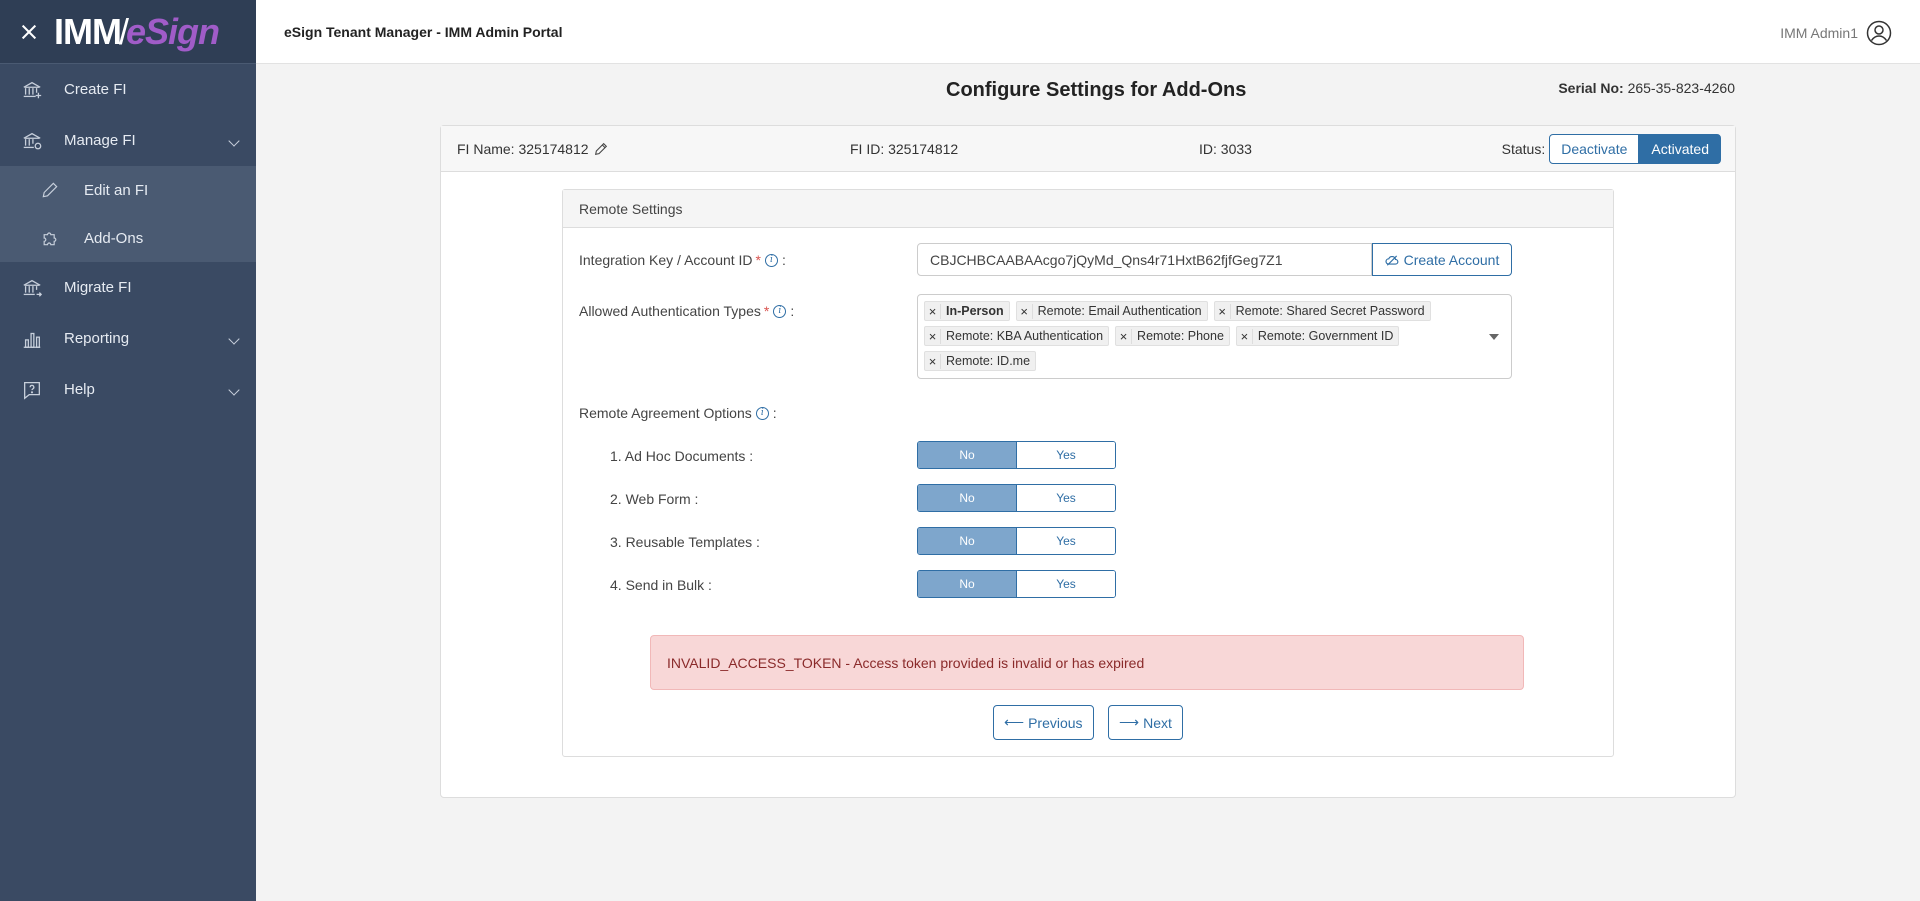 Image resolution: width=1920 pixels, height=901 pixels. I want to click on sidebar-item-manage-fi: Manage FI, so click(128, 140).